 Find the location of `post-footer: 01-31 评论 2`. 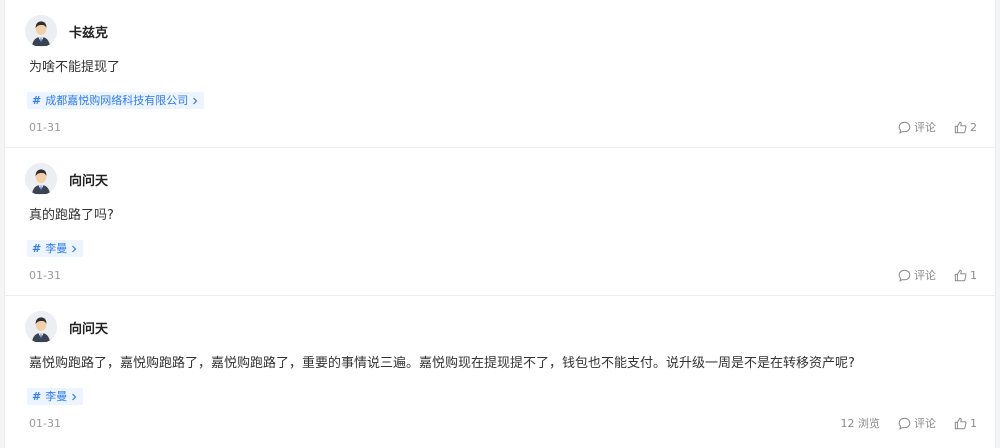

post-footer: 01-31 评论 2 is located at coordinates (503, 127).